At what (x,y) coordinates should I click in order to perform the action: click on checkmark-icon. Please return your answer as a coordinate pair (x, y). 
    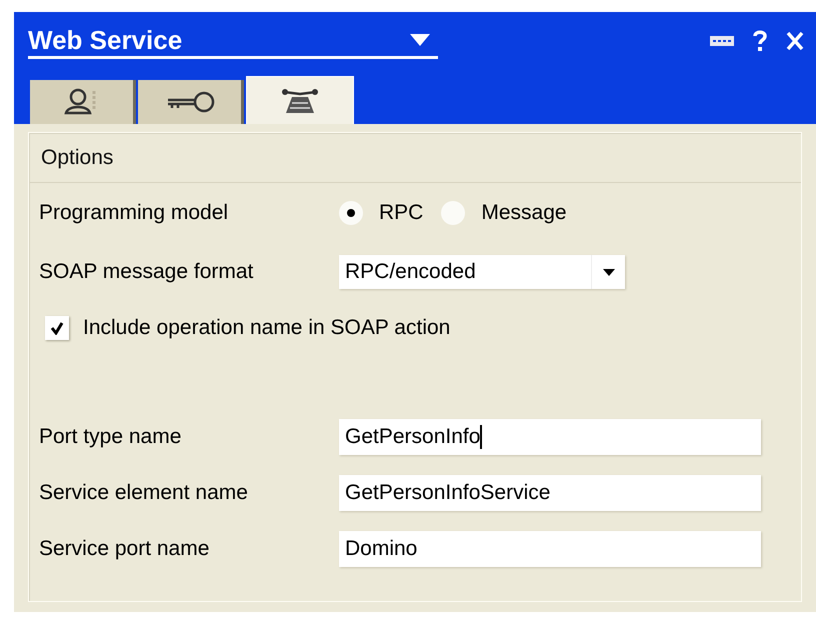
    Looking at the image, I should click on (57, 328).